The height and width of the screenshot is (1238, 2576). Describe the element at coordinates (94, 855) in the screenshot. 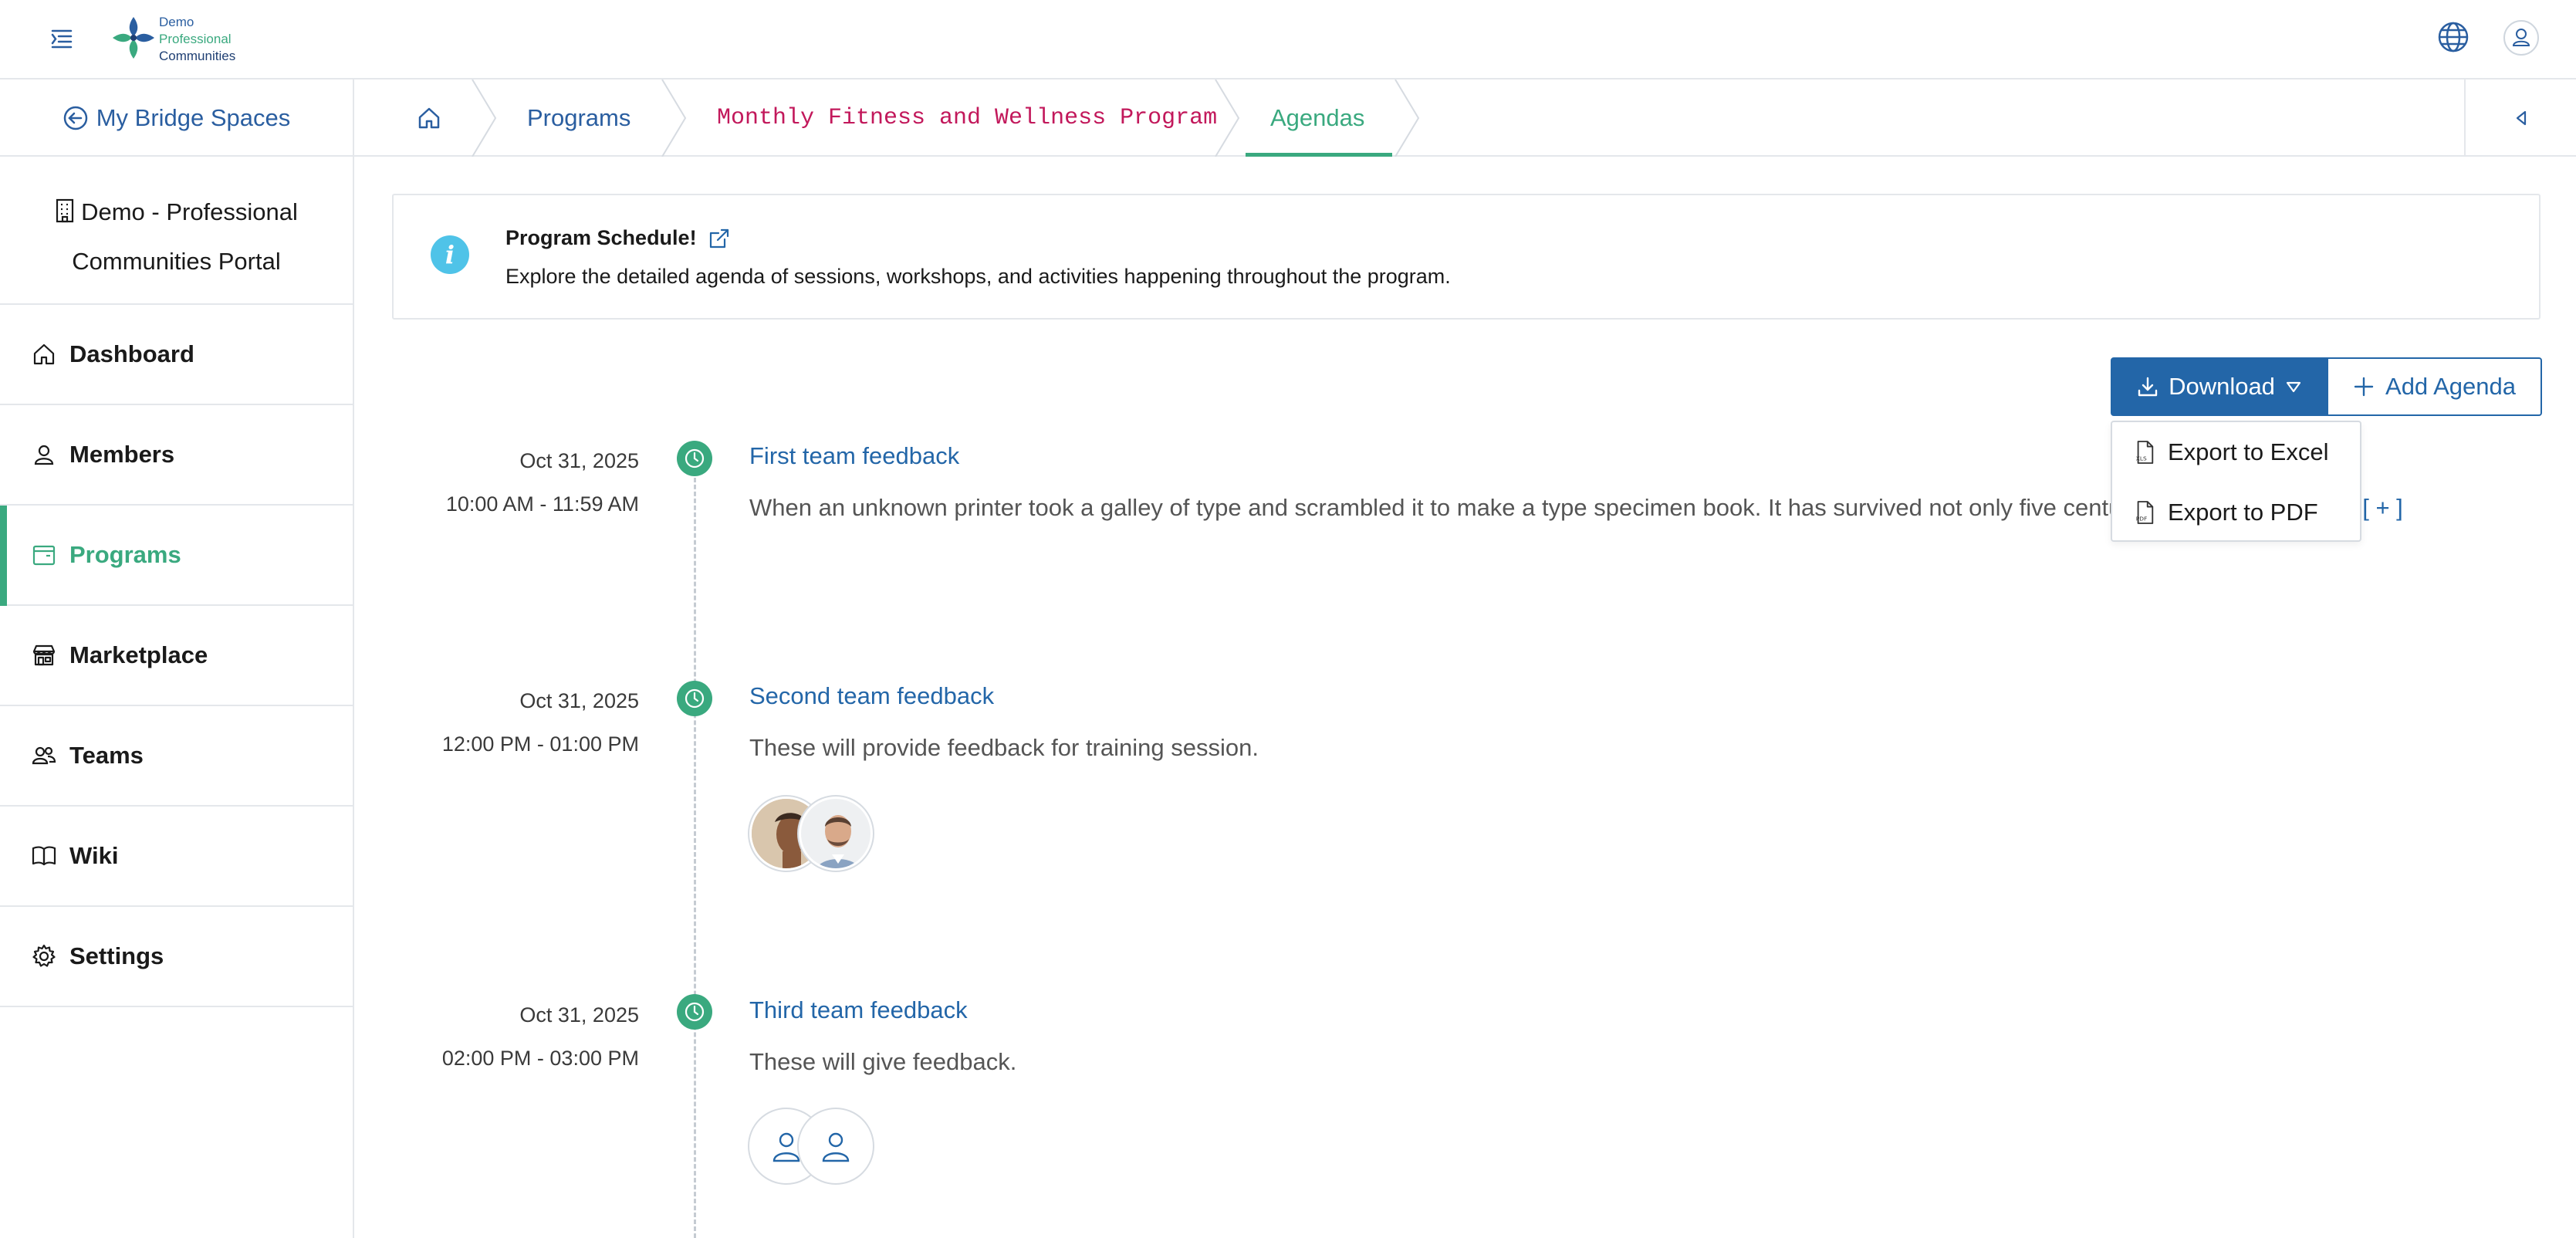

I see `sidebar-item-label: Wiki` at that location.